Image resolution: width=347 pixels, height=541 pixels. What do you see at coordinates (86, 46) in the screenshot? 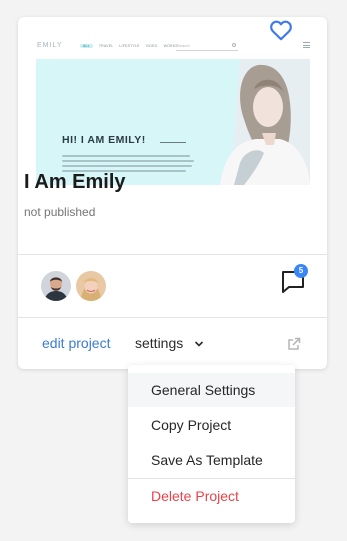
I see `preview-menu-item: ALL` at bounding box center [86, 46].